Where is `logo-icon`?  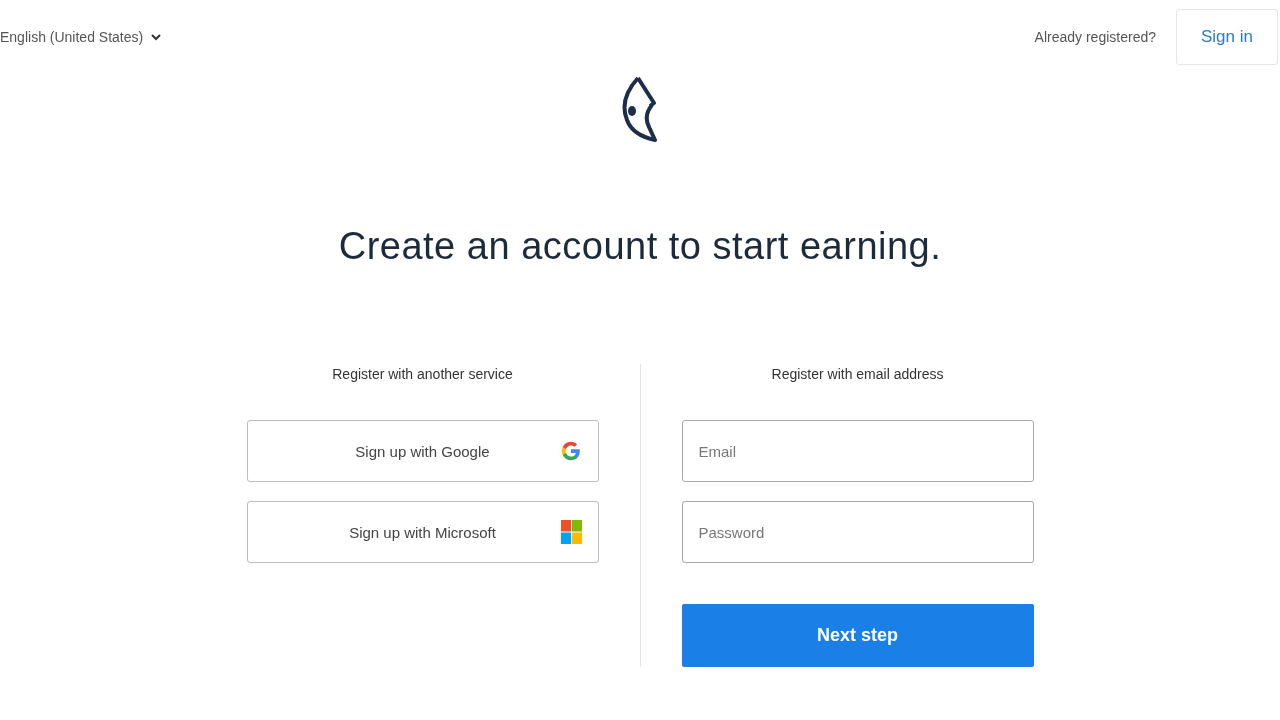 logo-icon is located at coordinates (640, 109).